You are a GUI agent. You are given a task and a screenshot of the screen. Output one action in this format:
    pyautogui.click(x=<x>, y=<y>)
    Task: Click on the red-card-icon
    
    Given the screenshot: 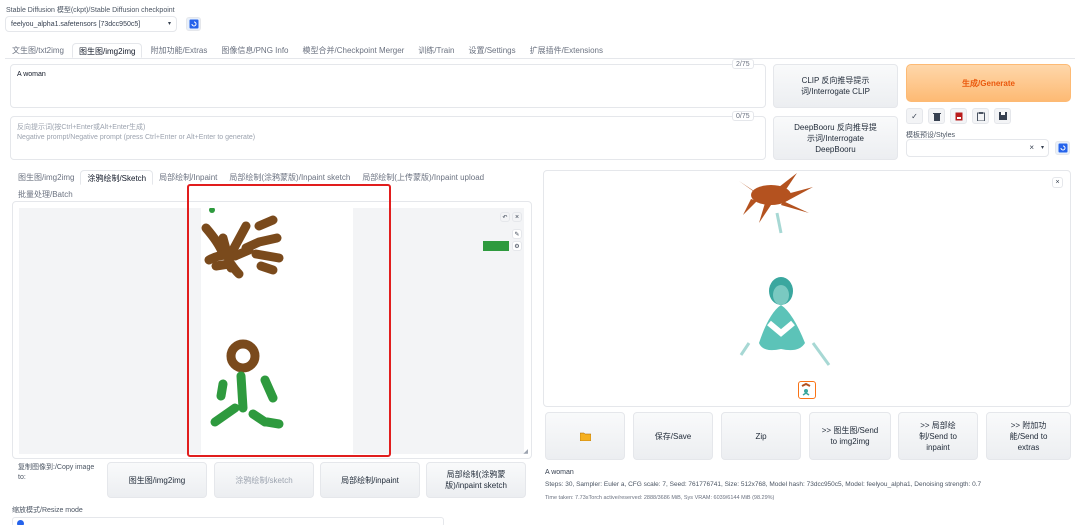 What is the action you would take?
    pyautogui.click(x=958, y=116)
    